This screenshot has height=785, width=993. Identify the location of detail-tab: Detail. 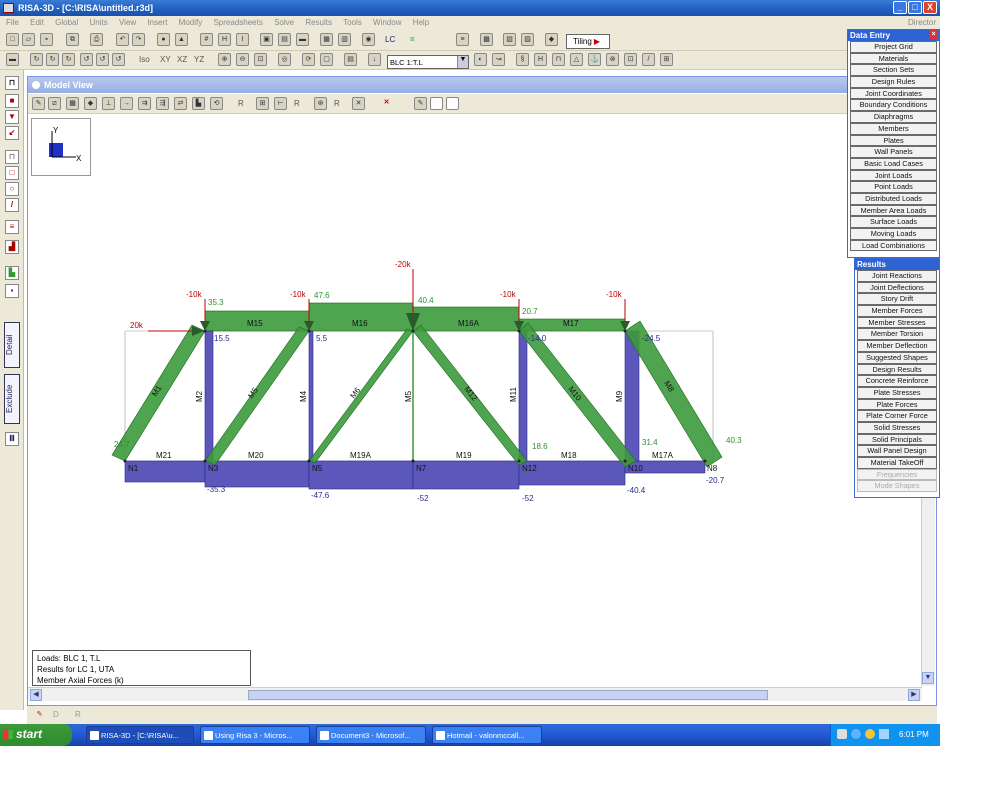
(12, 345).